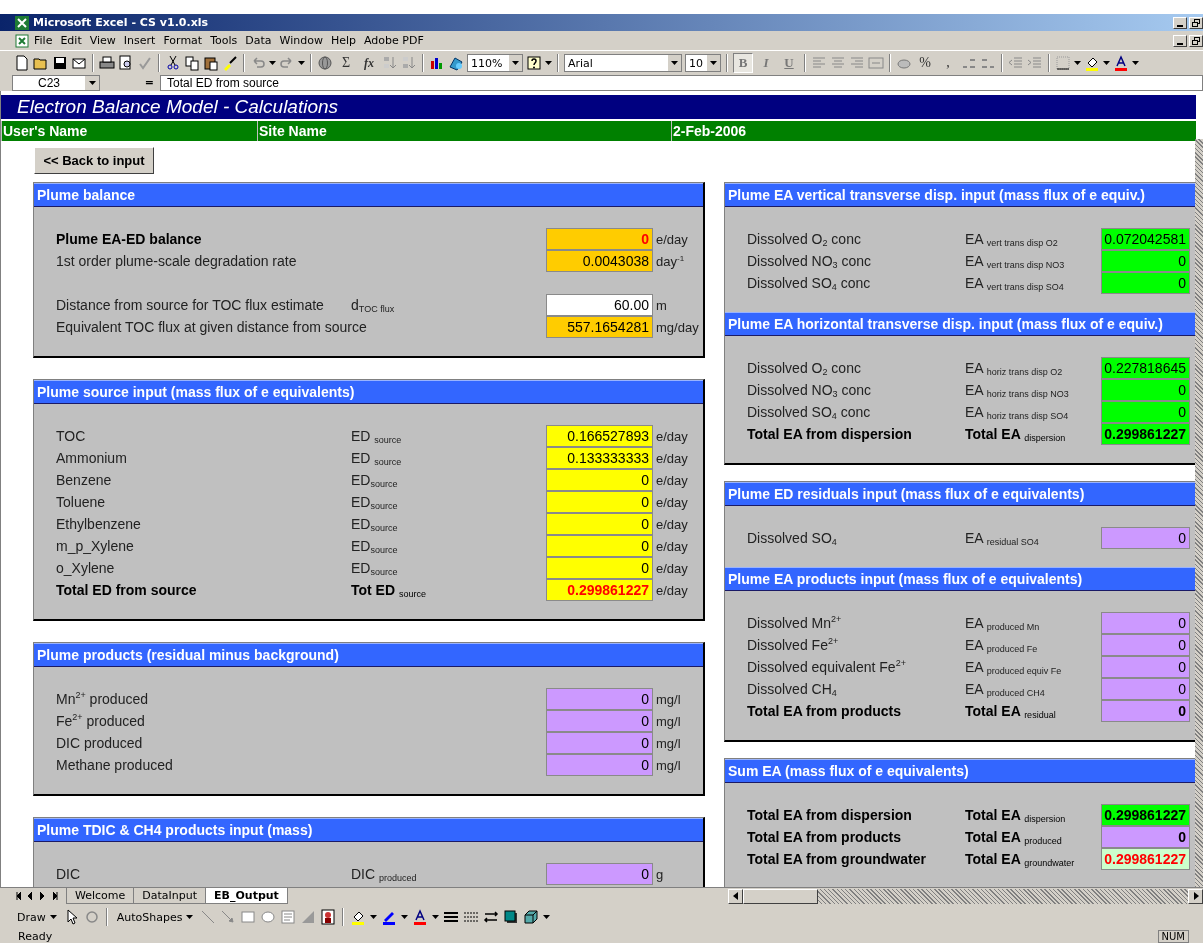 Image resolution: width=1203 pixels, height=944 pixels. Describe the element at coordinates (224, 40) in the screenshot. I see `menu-item: Tools` at that location.